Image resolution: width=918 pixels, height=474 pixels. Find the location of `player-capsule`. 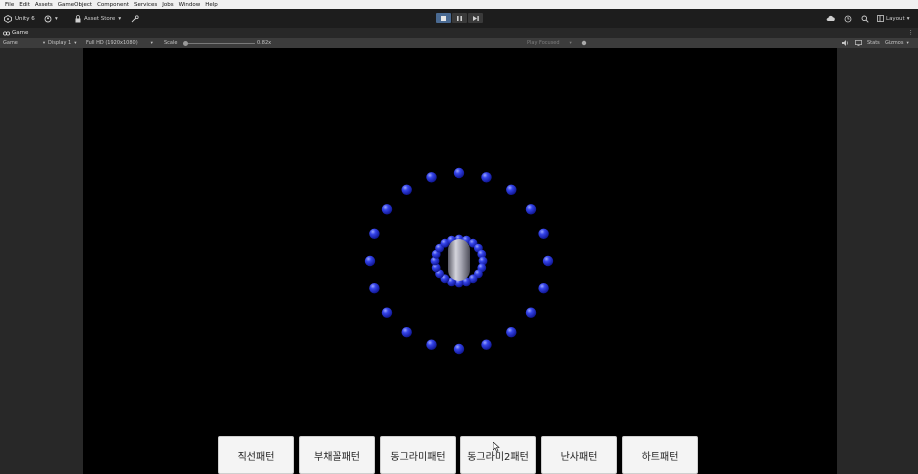

player-capsule is located at coordinates (459, 260).